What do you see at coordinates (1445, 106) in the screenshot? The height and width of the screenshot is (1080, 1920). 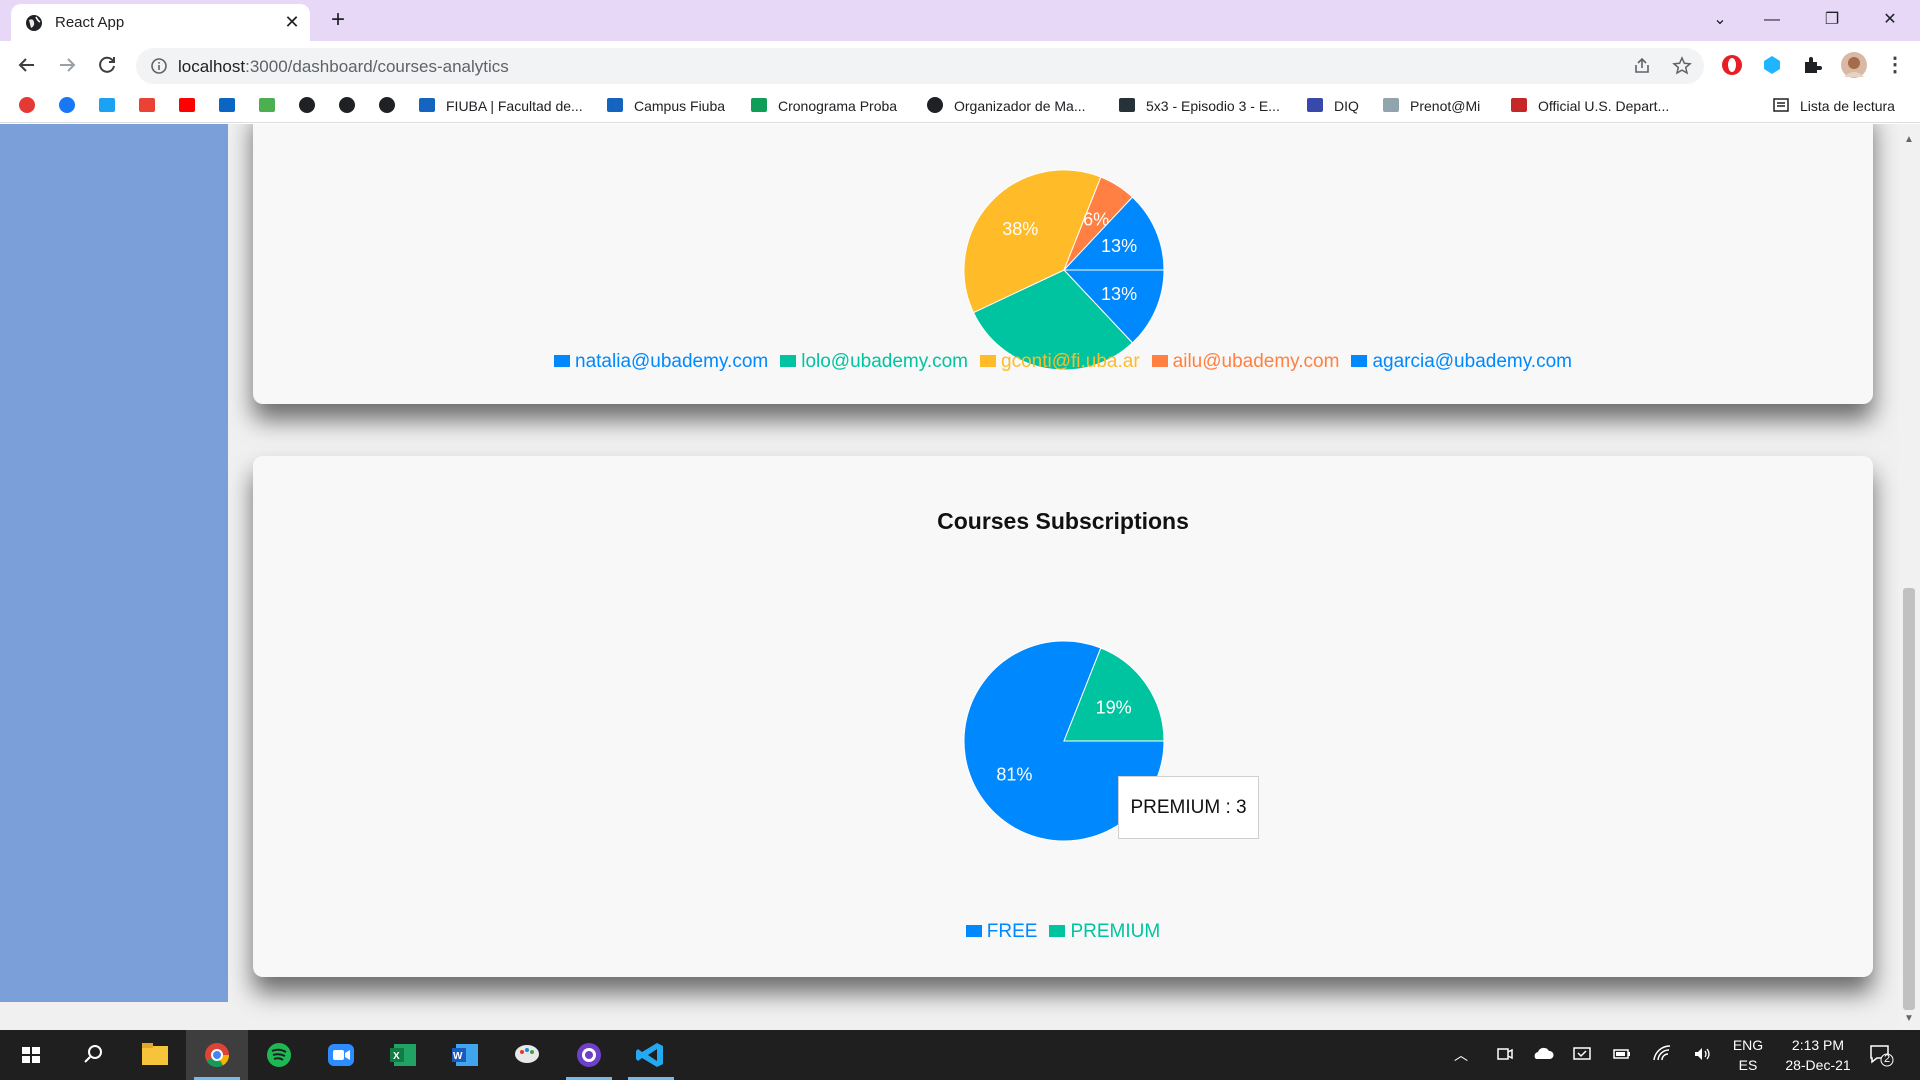 I see `bookmark-label: Prenot@Mi` at bounding box center [1445, 106].